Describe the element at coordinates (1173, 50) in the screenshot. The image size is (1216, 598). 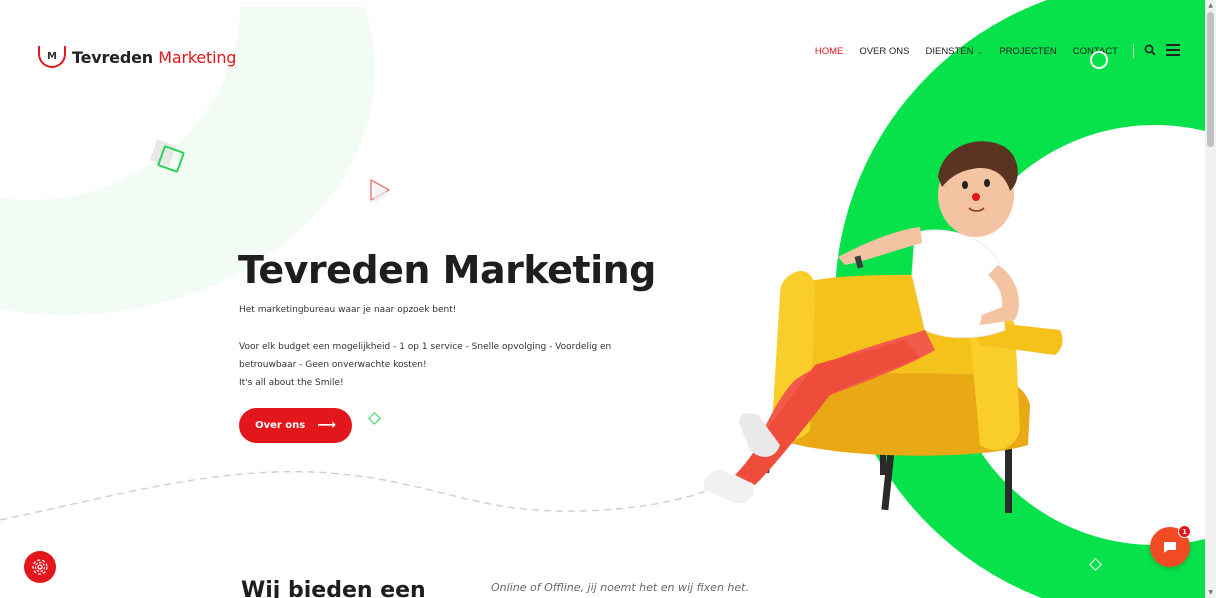
I see `hamburger-menu-icon` at that location.